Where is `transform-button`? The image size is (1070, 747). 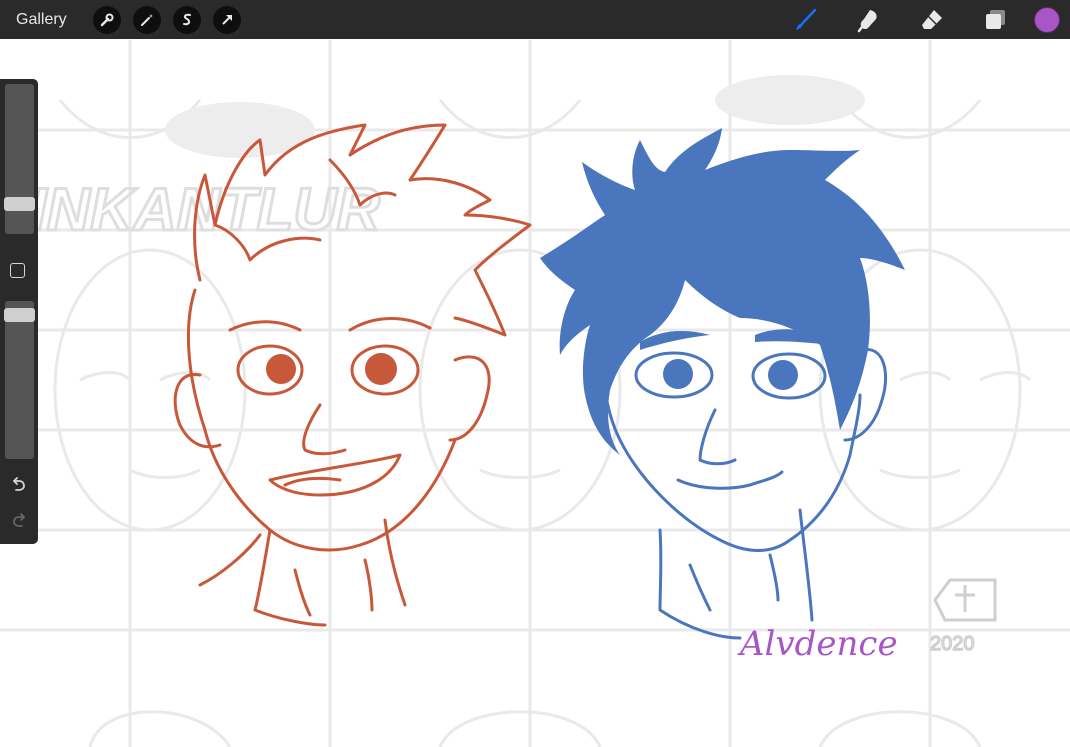 transform-button is located at coordinates (226, 19).